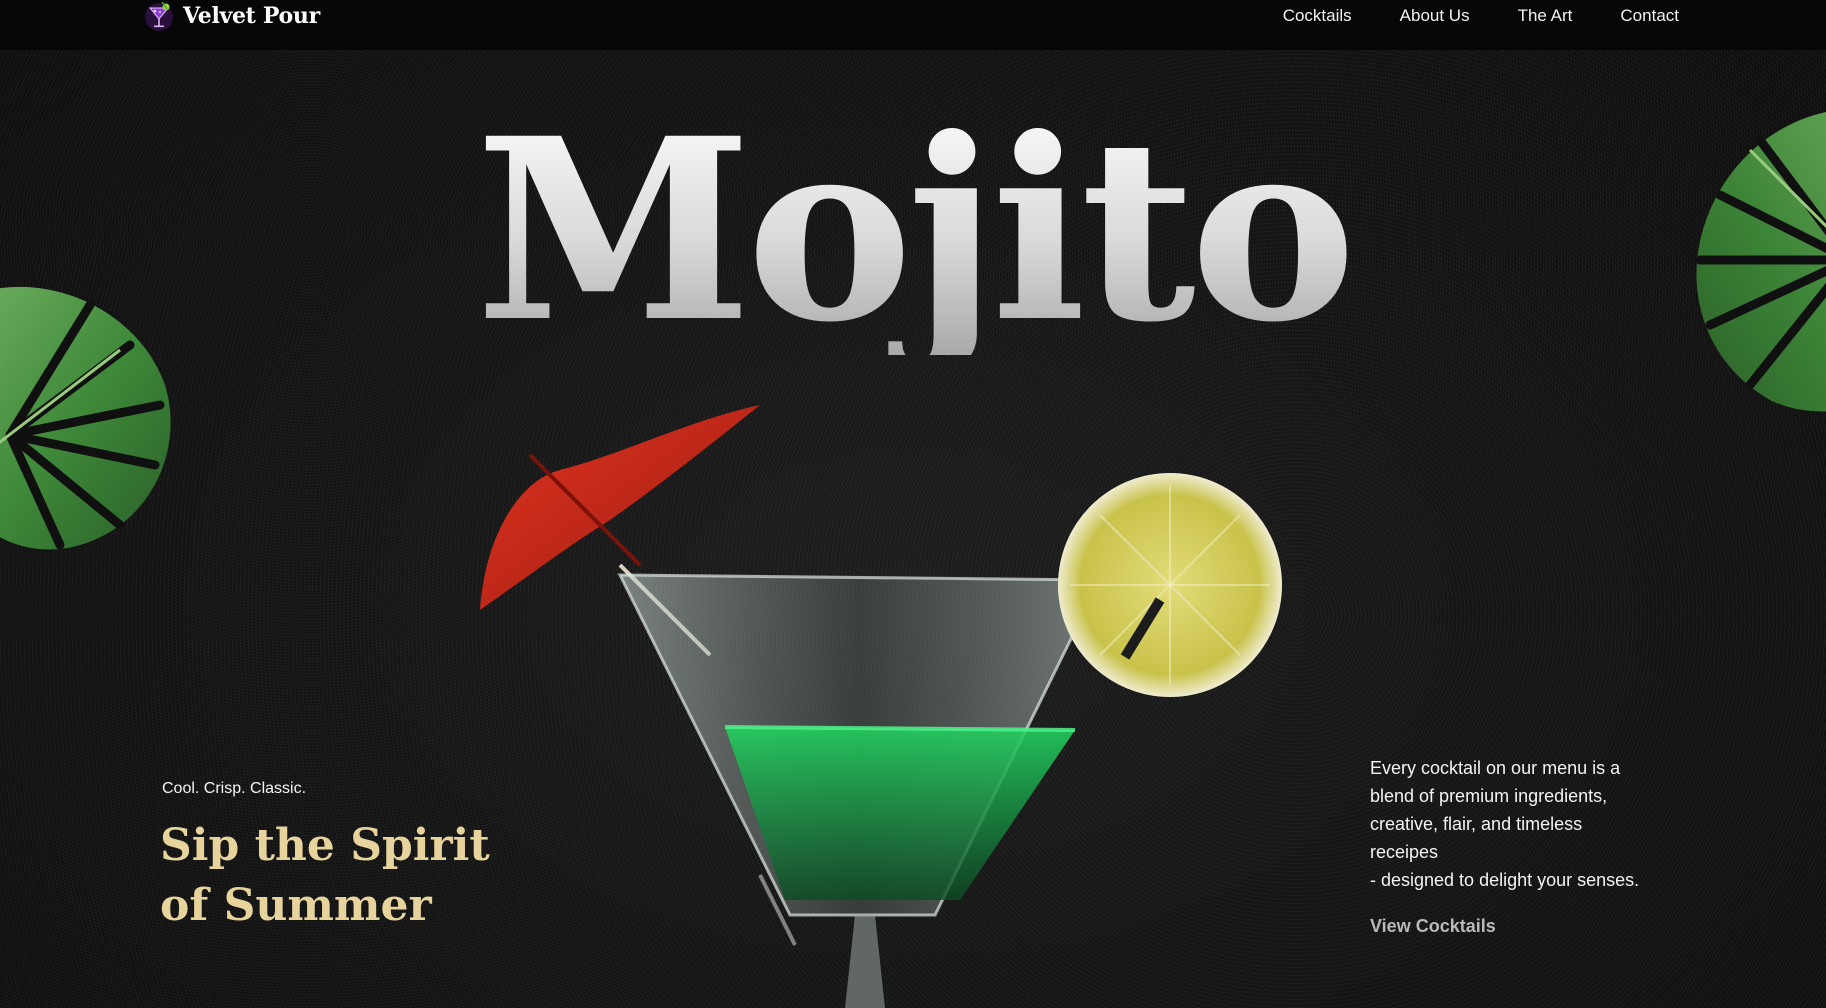  I want to click on monstera-leaf-left-icon, so click(85, 418).